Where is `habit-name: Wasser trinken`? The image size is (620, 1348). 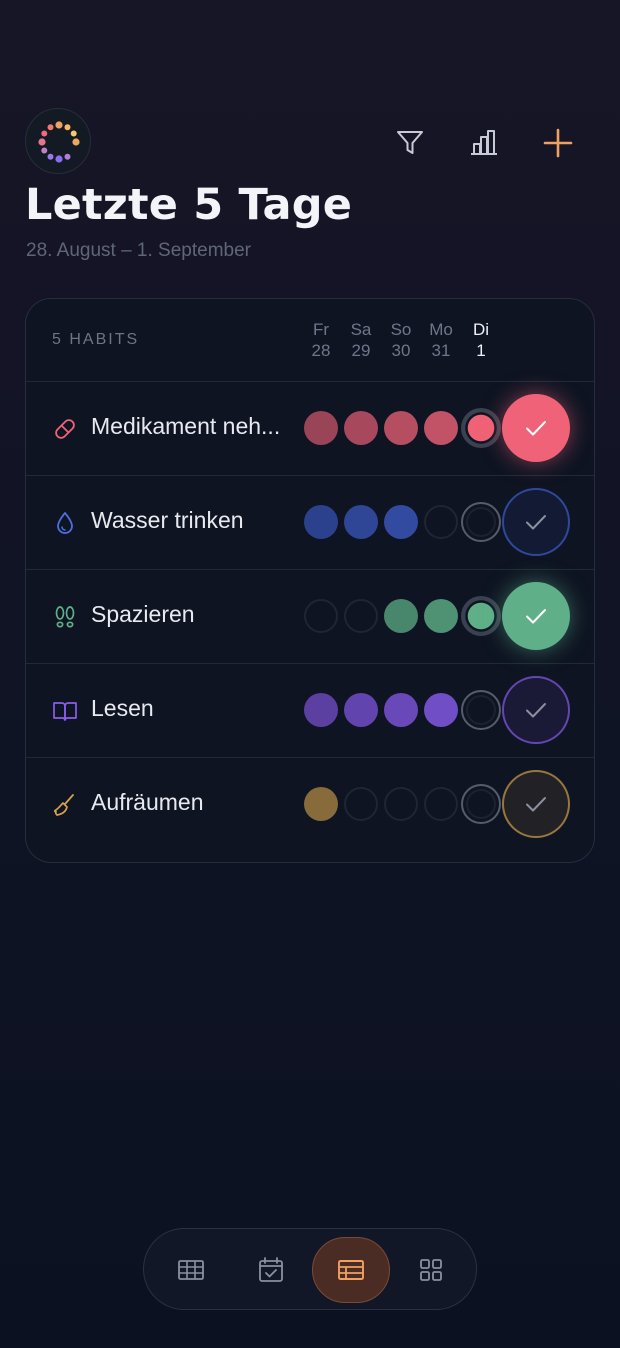
habit-name: Wasser trinken is located at coordinates (167, 520).